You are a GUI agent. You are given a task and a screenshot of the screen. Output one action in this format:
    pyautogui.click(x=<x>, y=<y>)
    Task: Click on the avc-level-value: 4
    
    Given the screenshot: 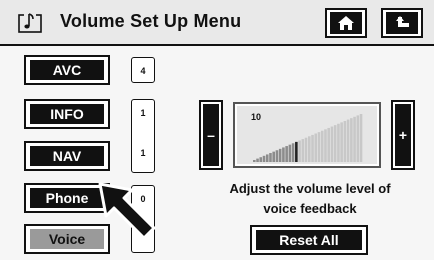 What is the action you would take?
    pyautogui.click(x=143, y=71)
    